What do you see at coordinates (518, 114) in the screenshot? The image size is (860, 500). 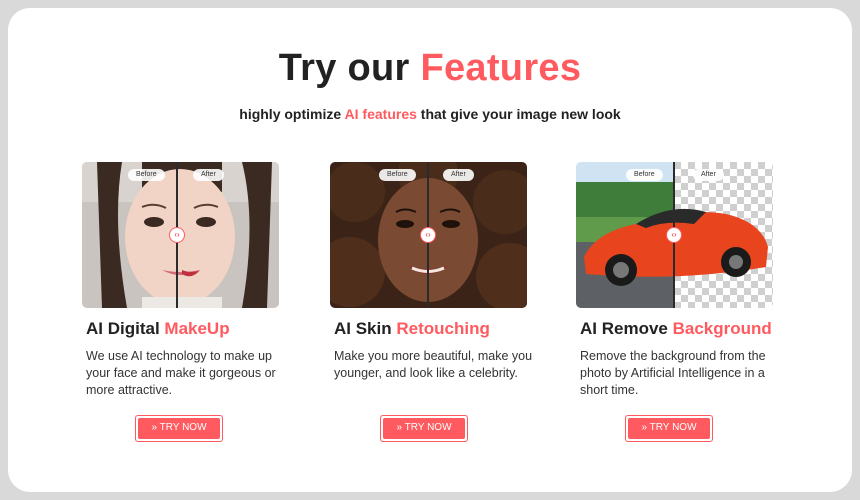 I see `subtitle-post: that give your image new look` at bounding box center [518, 114].